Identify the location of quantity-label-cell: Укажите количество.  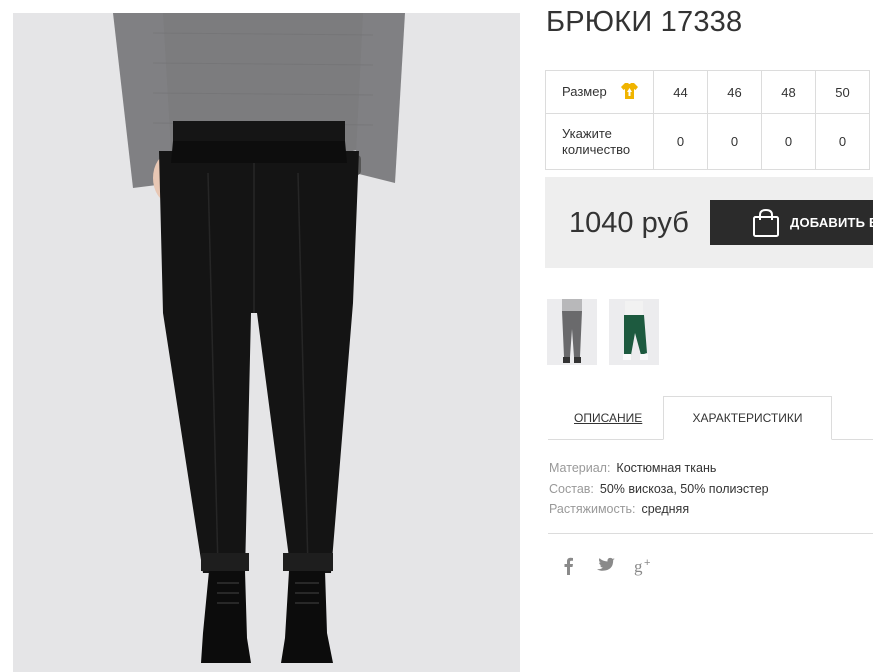
(599, 141).